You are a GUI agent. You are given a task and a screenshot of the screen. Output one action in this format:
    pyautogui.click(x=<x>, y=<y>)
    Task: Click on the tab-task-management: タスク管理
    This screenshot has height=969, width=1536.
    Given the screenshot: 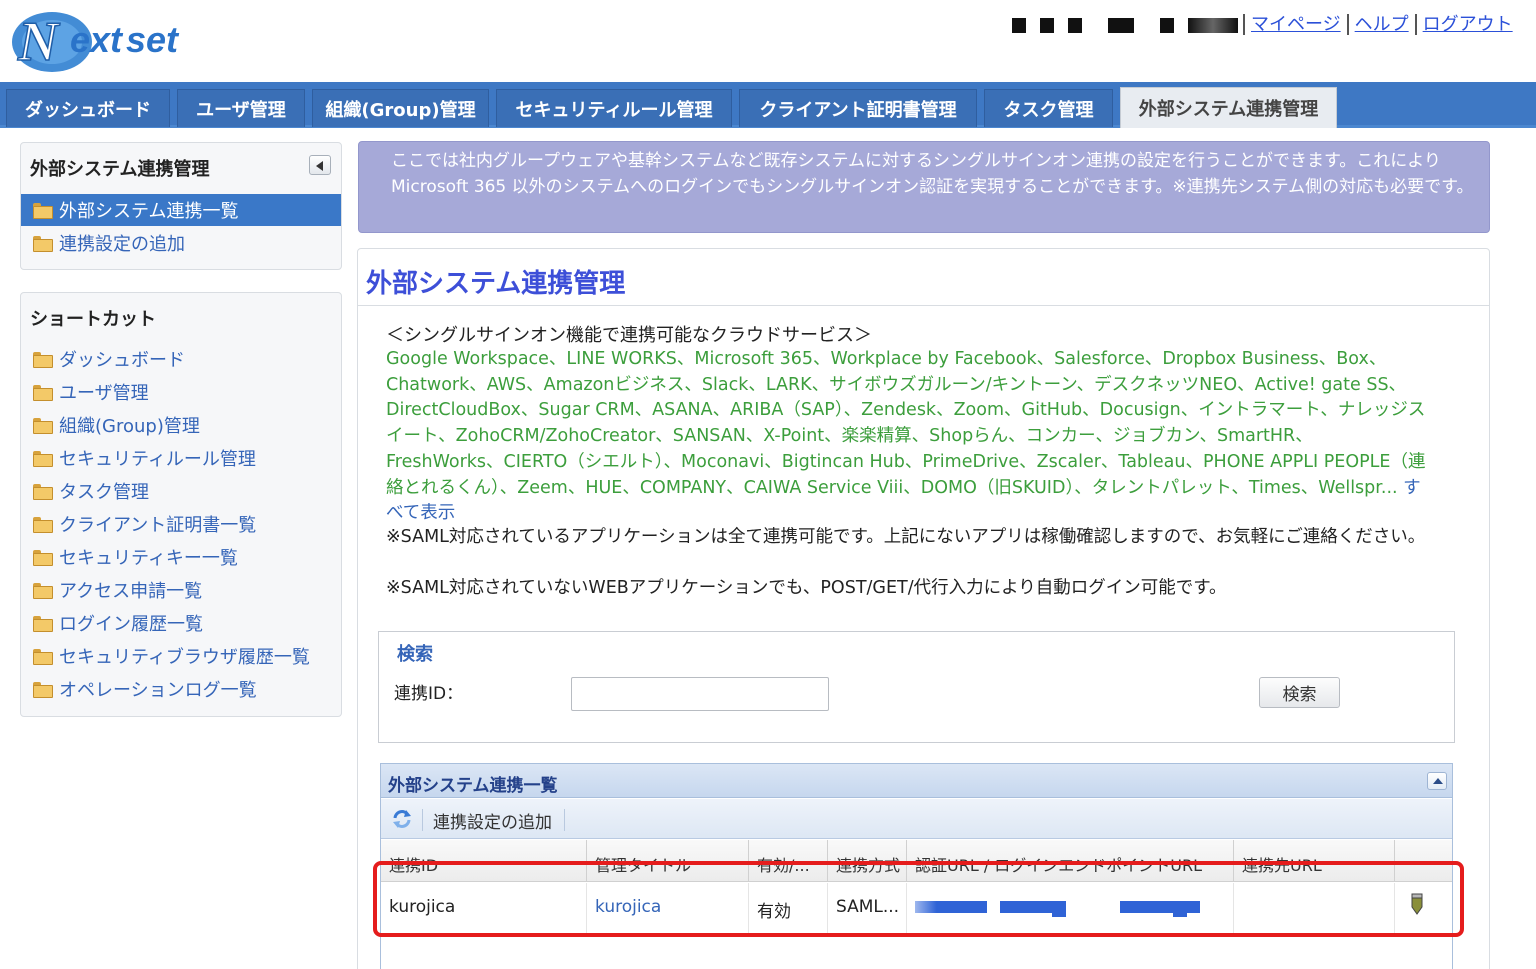 What is the action you would take?
    pyautogui.click(x=1048, y=108)
    